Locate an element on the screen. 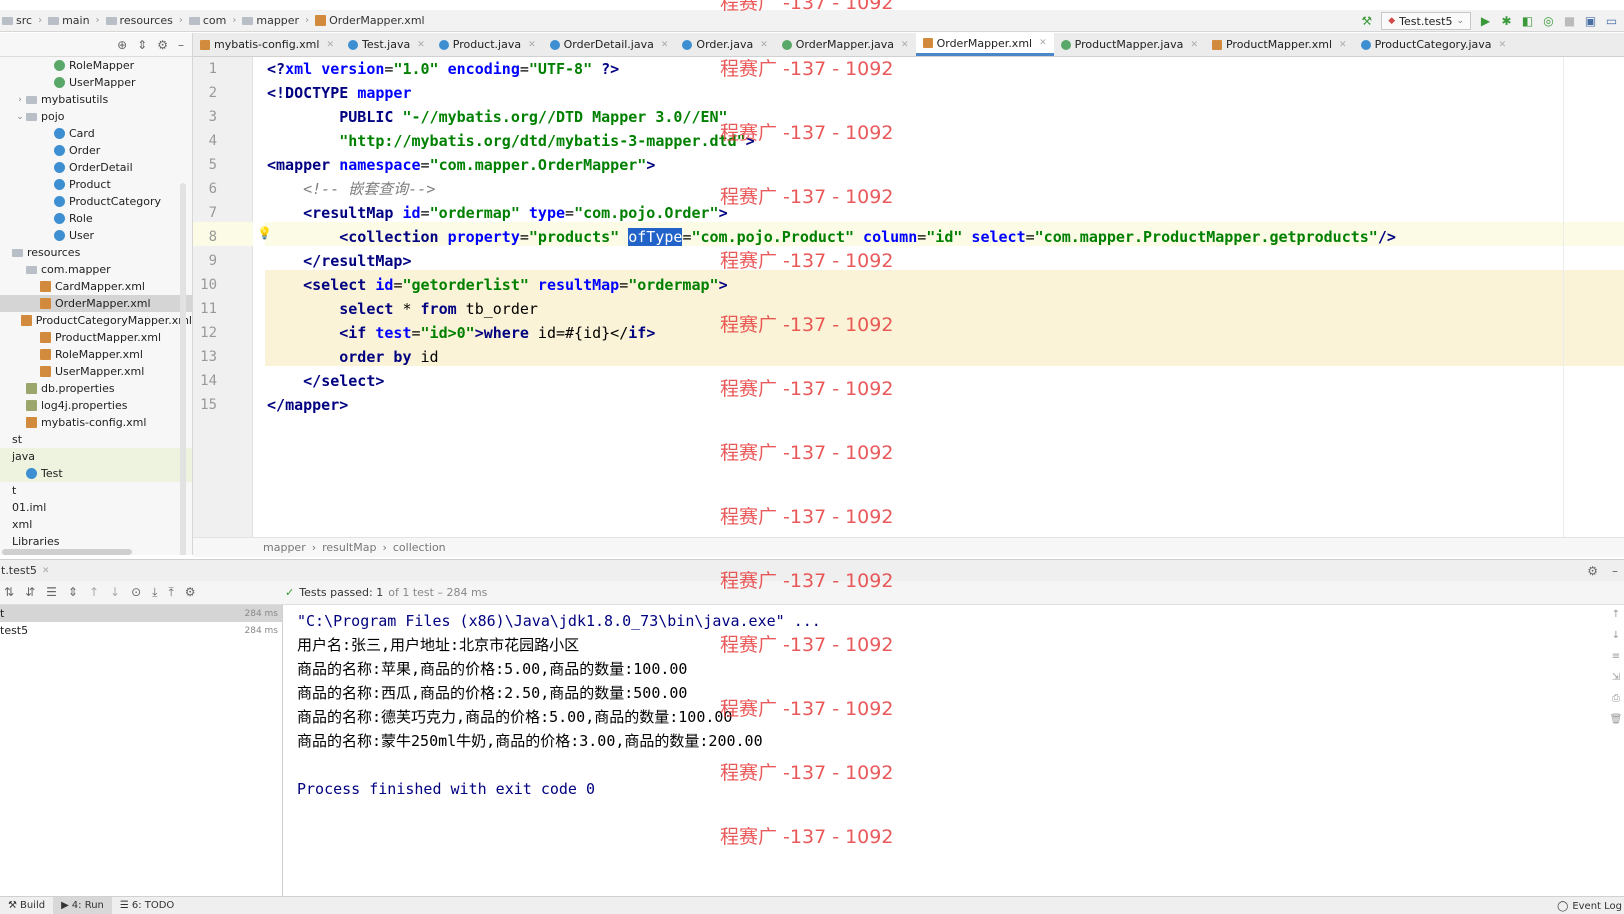  breadcrumb-mapper: mapper is located at coordinates (270, 20).